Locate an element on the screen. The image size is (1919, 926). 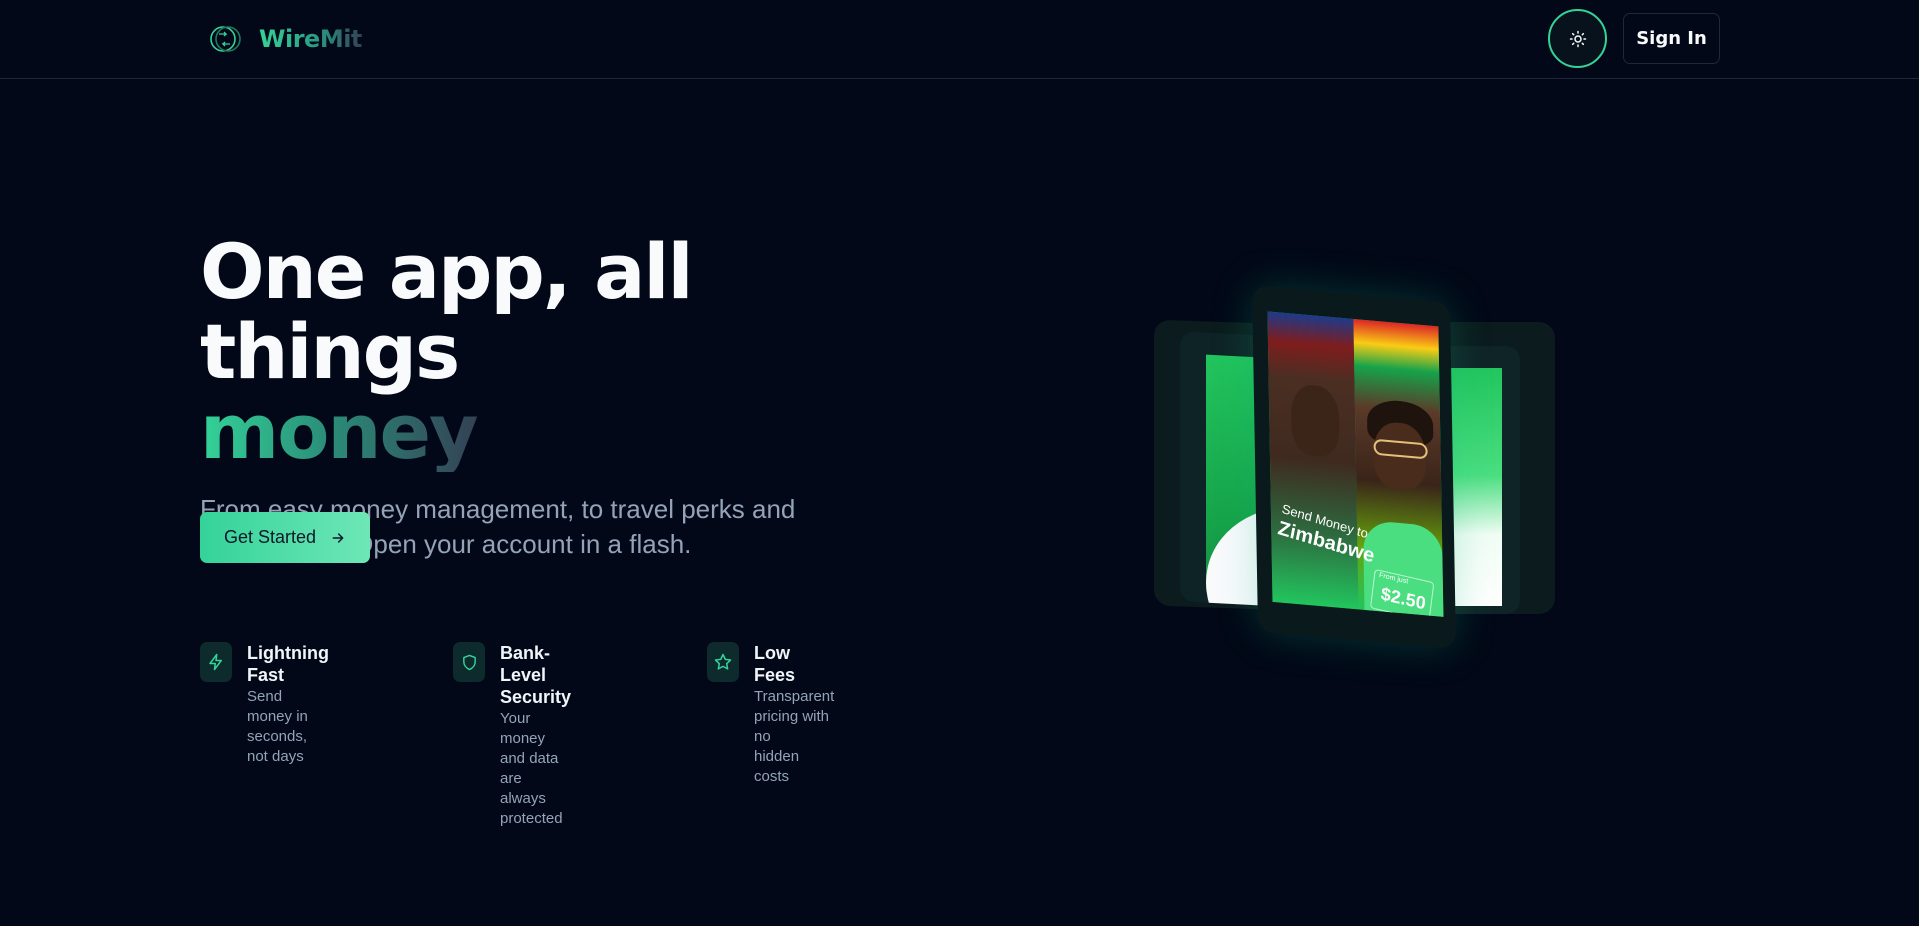
sign-in-button: Sign In is located at coordinates (1671, 38).